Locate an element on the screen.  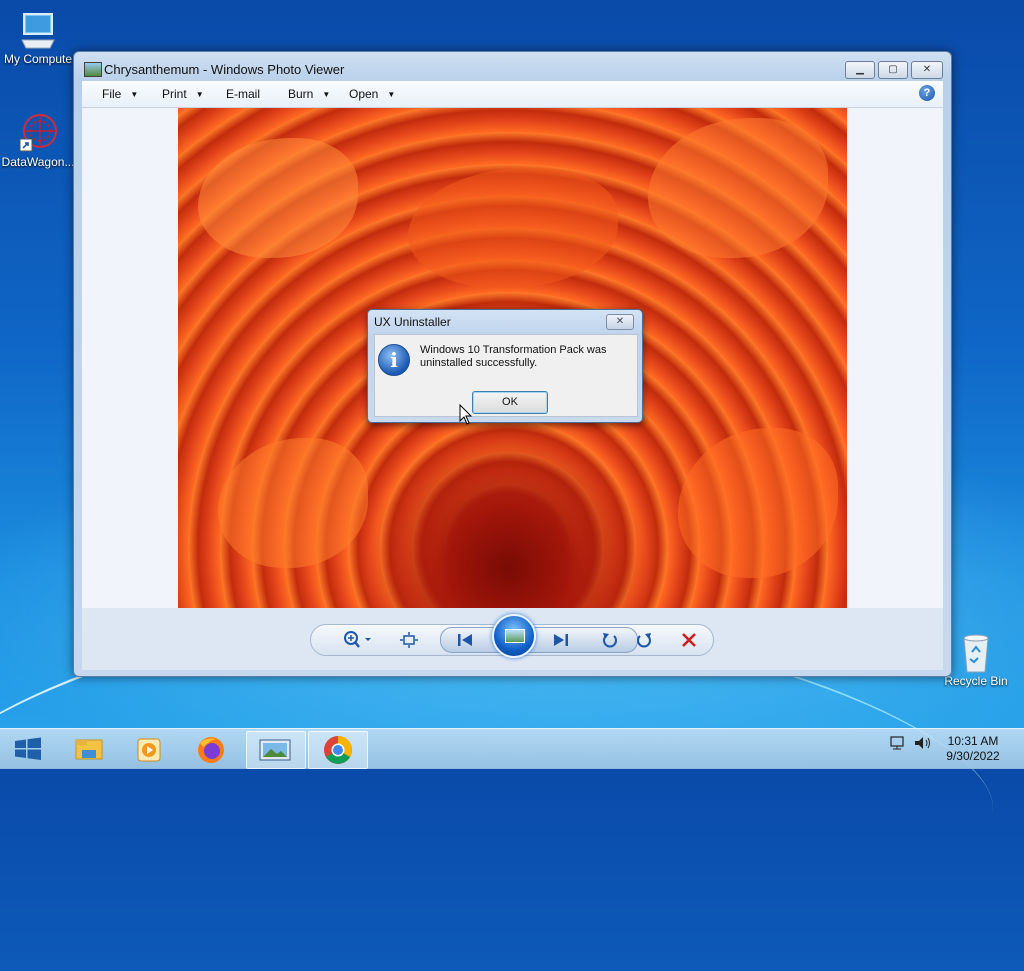
menu-bar: File ▼ Print ▼ E-mail Burn ▼ Open ▼ ? is located at coordinates (512, 94).